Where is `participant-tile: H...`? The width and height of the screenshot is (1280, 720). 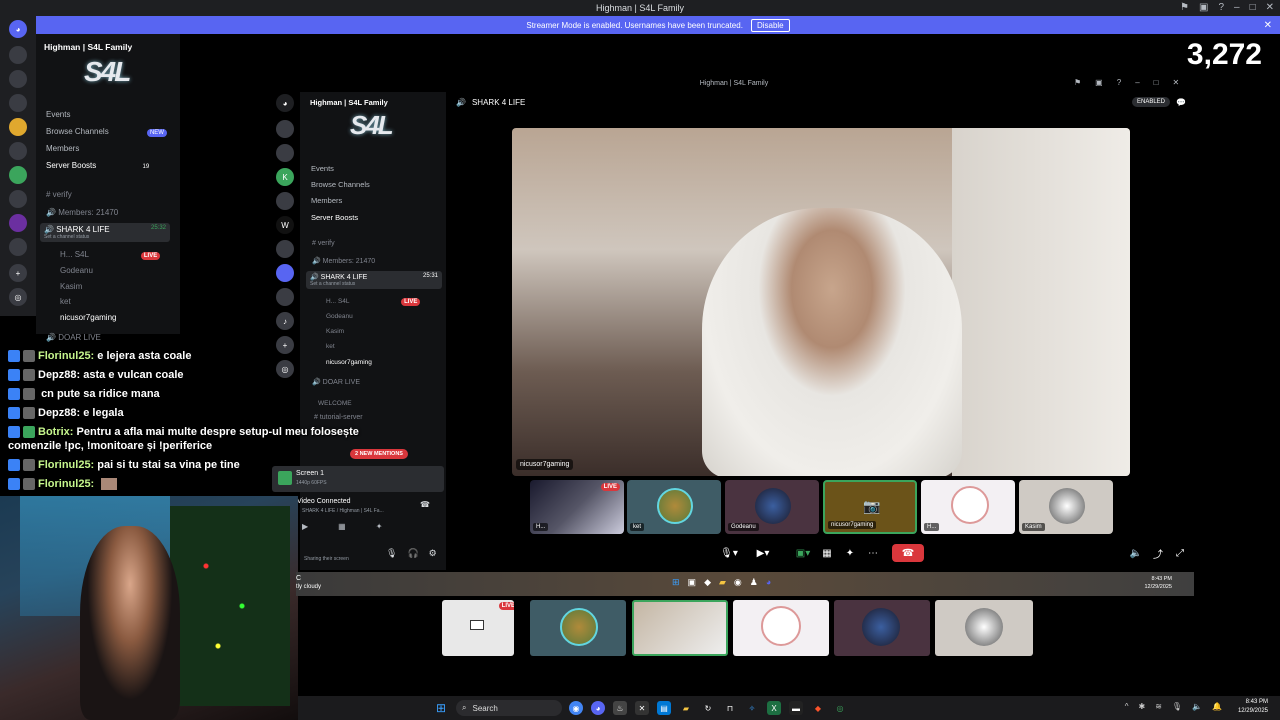
participant-tile: H... is located at coordinates (968, 507).